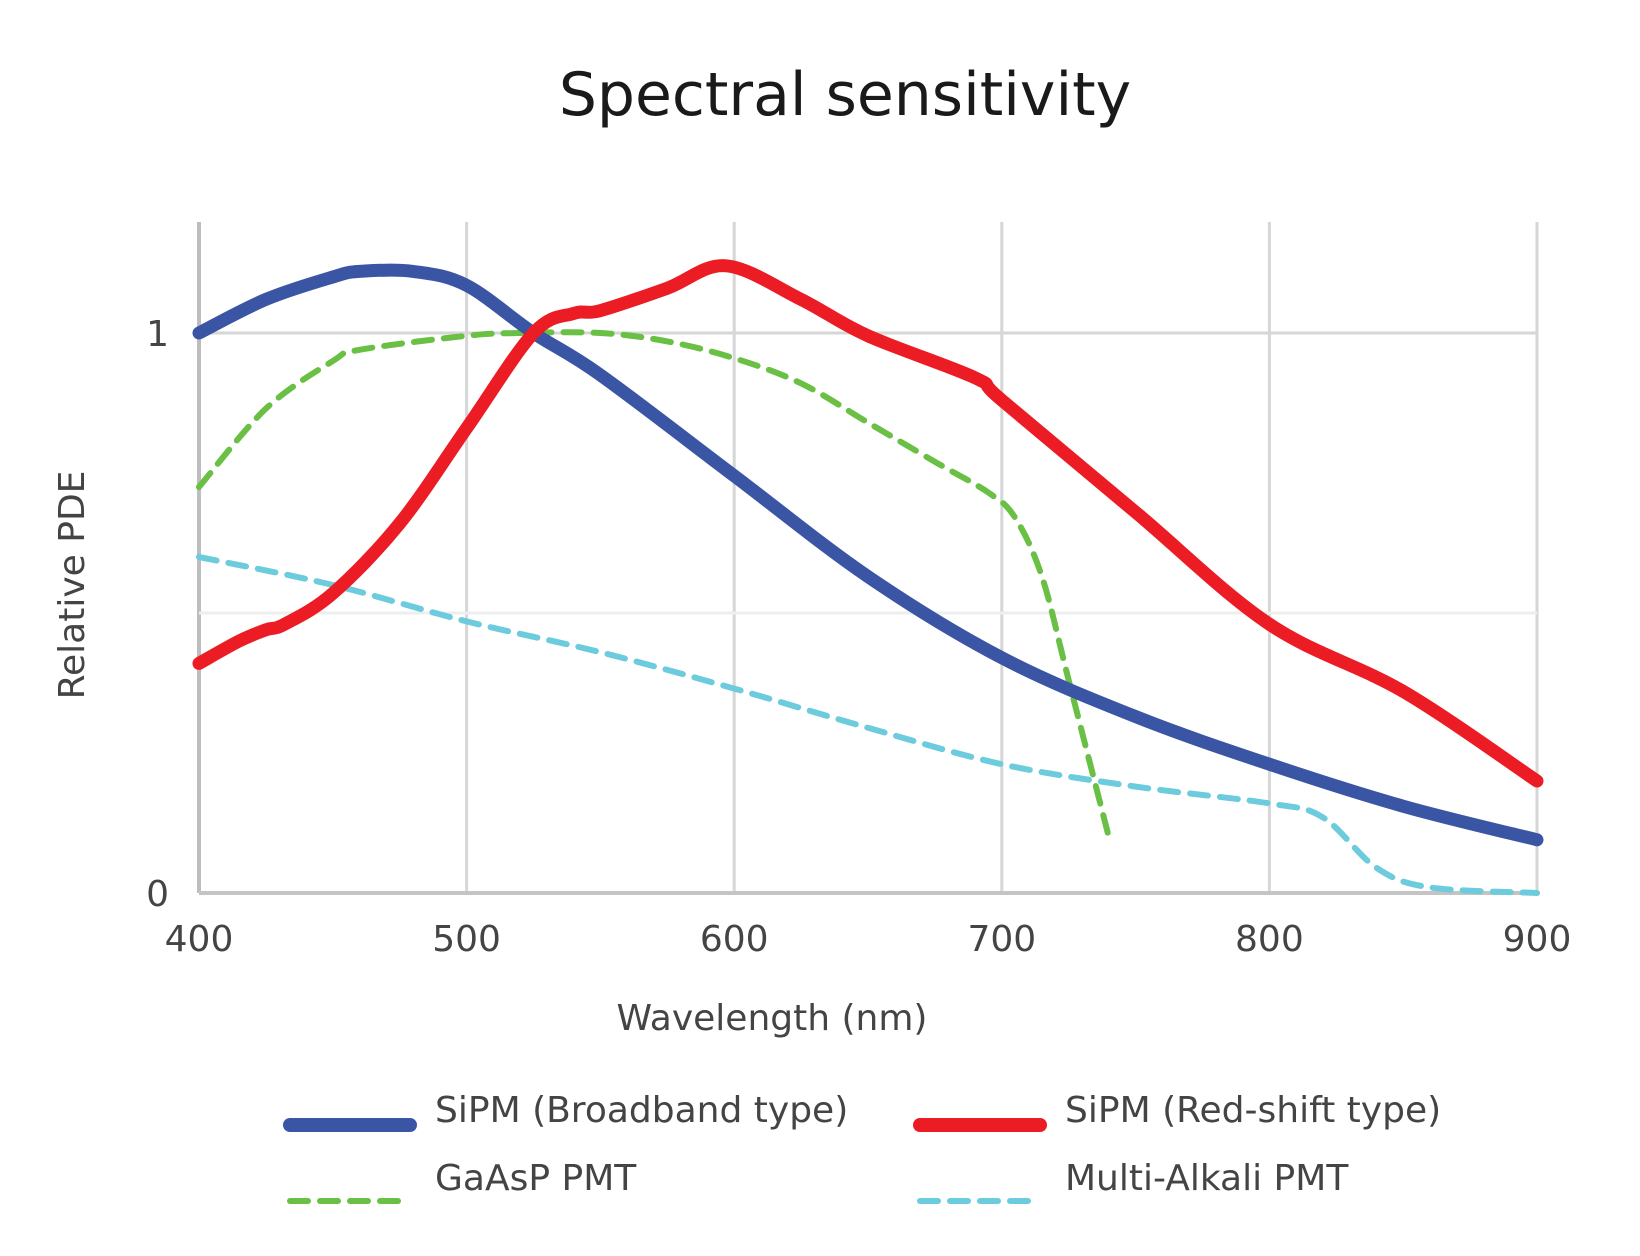 This screenshot has height=1256, width=1640. Describe the element at coordinates (157, 894) in the screenshot. I see `y-tick-label: 0` at that location.